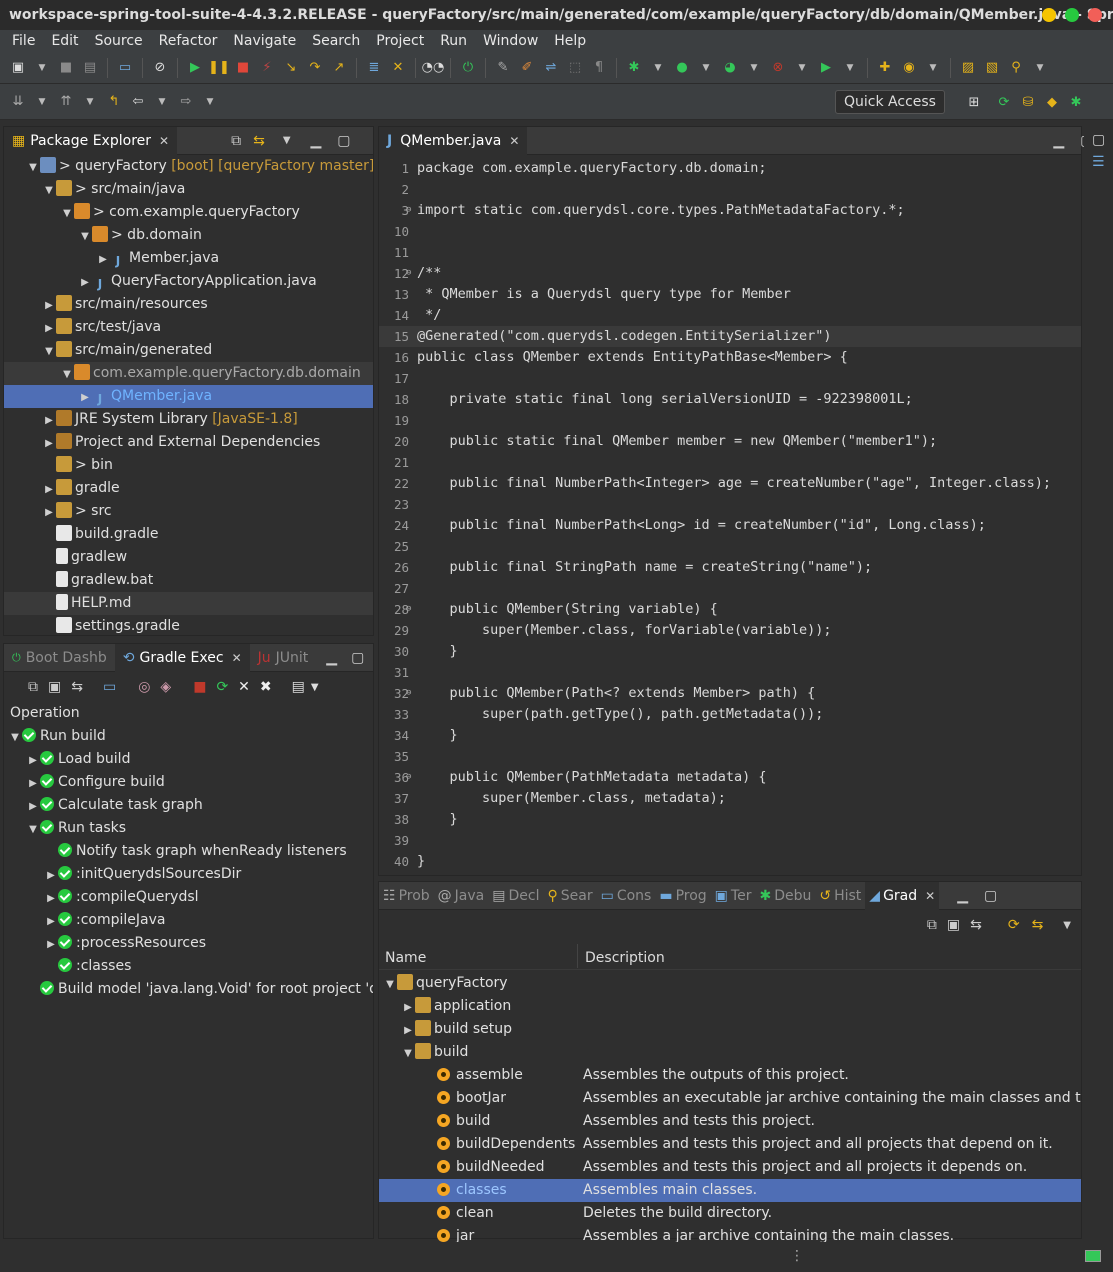 The width and height of the screenshot is (1113, 1272). What do you see at coordinates (186, 102) in the screenshot?
I see `forward-icon: ⇨` at bounding box center [186, 102].